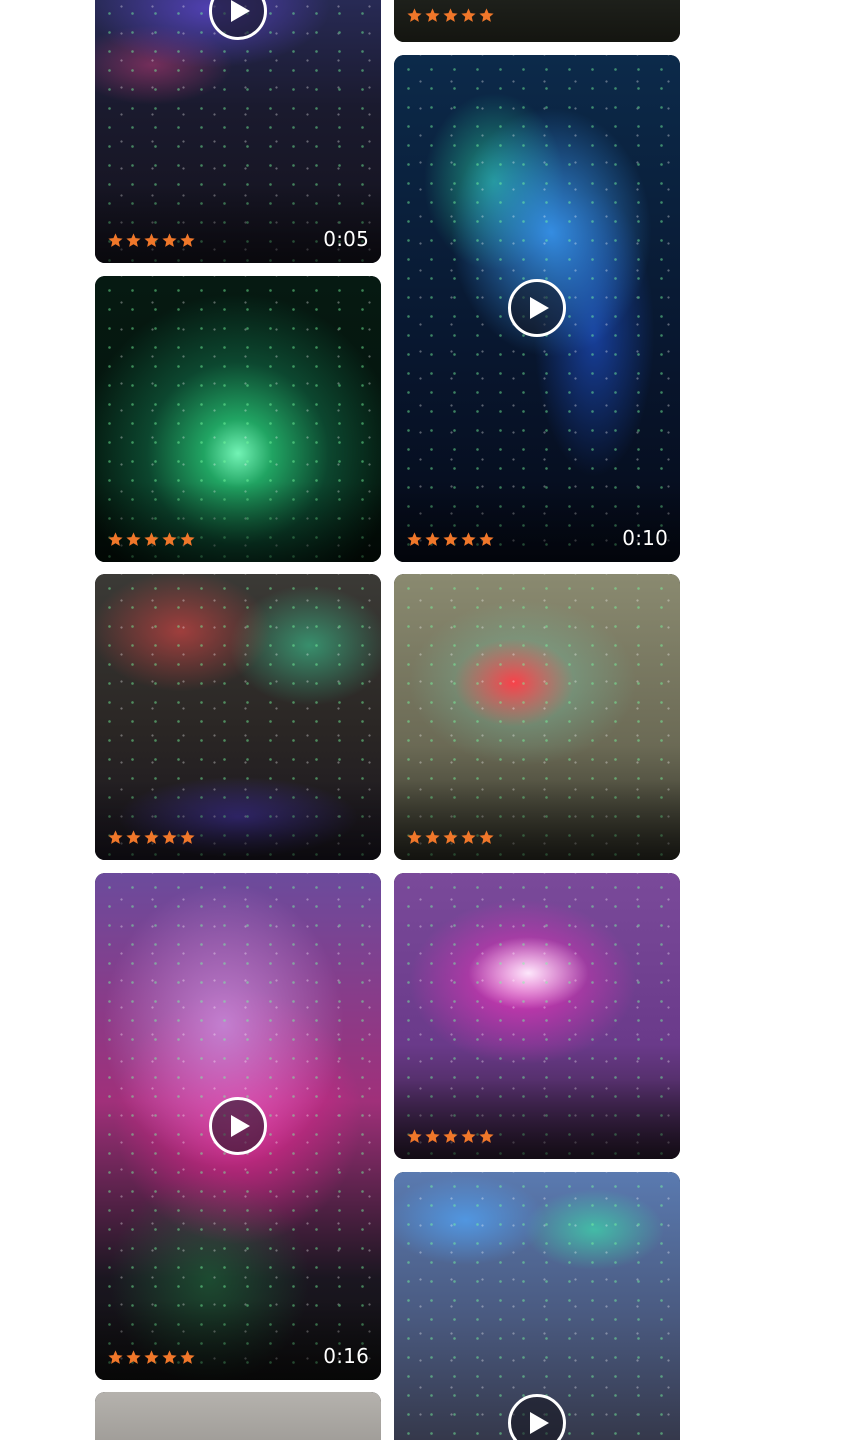  Describe the element at coordinates (238, 131) in the screenshot. I see `review-media-tile: 0:05` at that location.